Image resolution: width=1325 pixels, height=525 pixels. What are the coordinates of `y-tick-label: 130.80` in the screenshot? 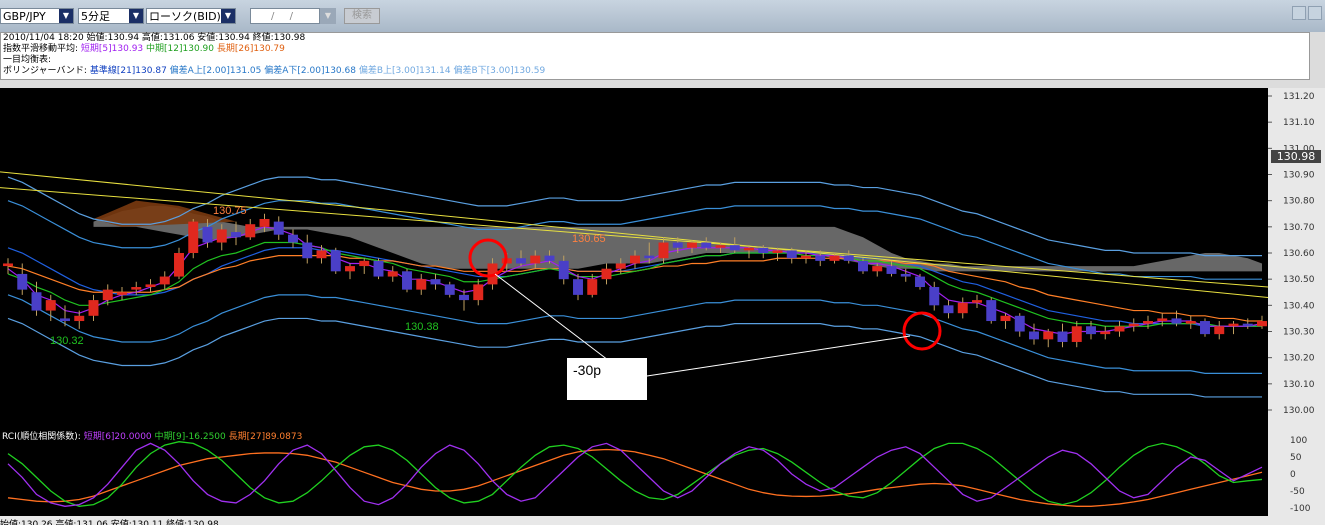 It's located at (1299, 202).